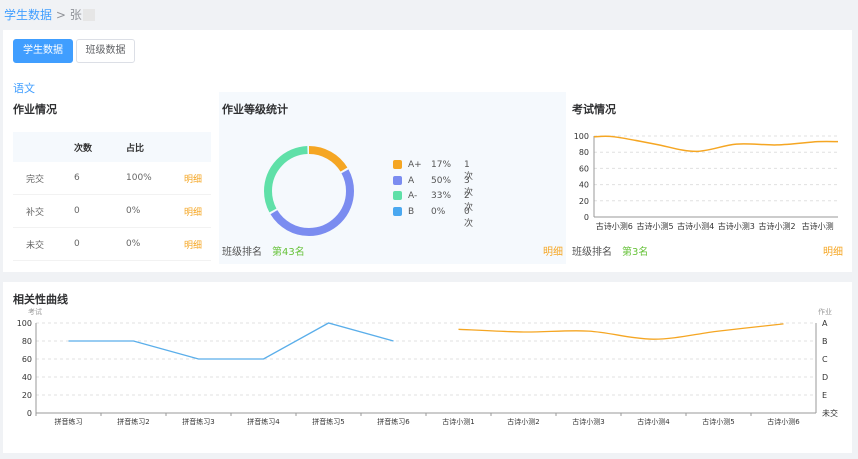  What do you see at coordinates (584, 168) in the screenshot?
I see `y-tick-label: 60` at bounding box center [584, 168].